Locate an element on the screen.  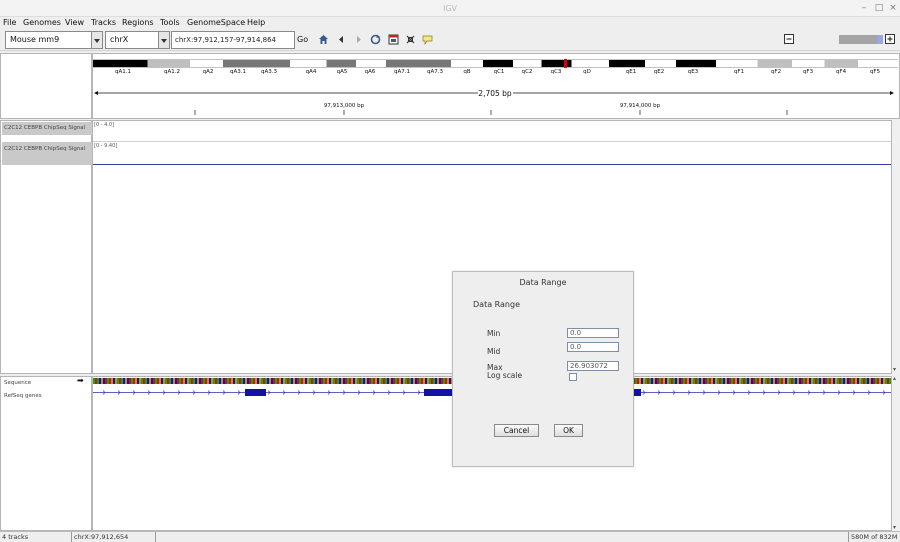
maximize-button: □ is located at coordinates (879, 8).